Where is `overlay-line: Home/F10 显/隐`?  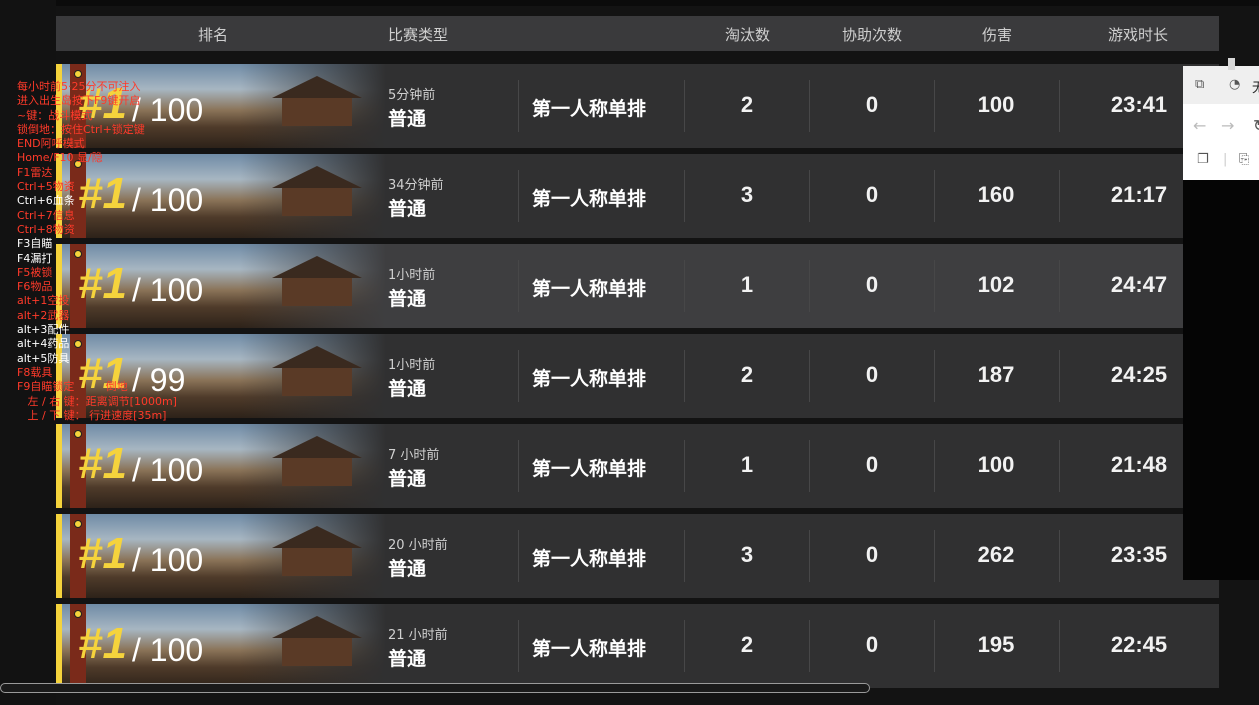
overlay-line: Home/F10 显/隐 is located at coordinates (60, 158).